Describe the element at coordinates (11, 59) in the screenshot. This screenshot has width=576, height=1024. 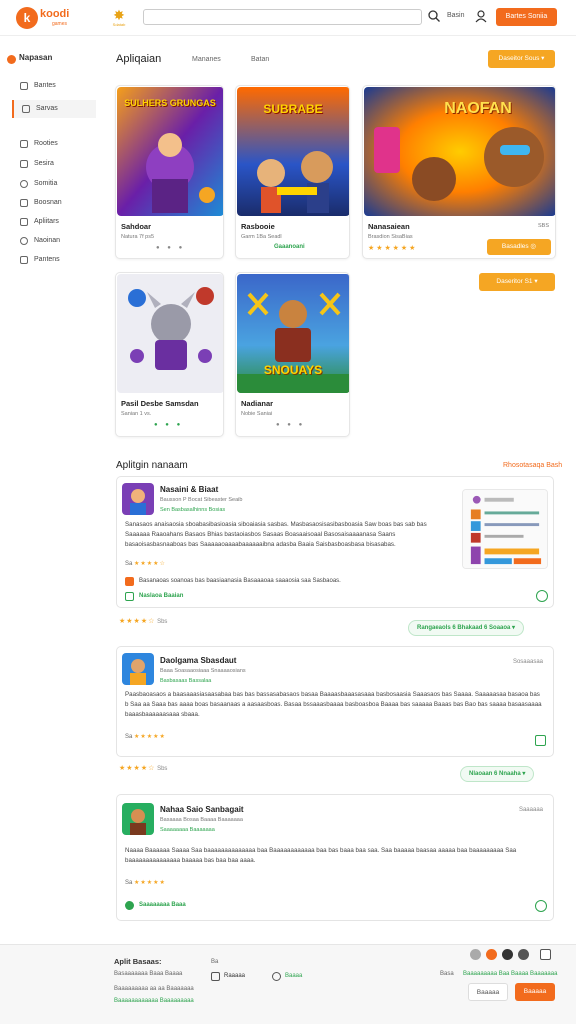
I see `sidebar-title-icon` at that location.